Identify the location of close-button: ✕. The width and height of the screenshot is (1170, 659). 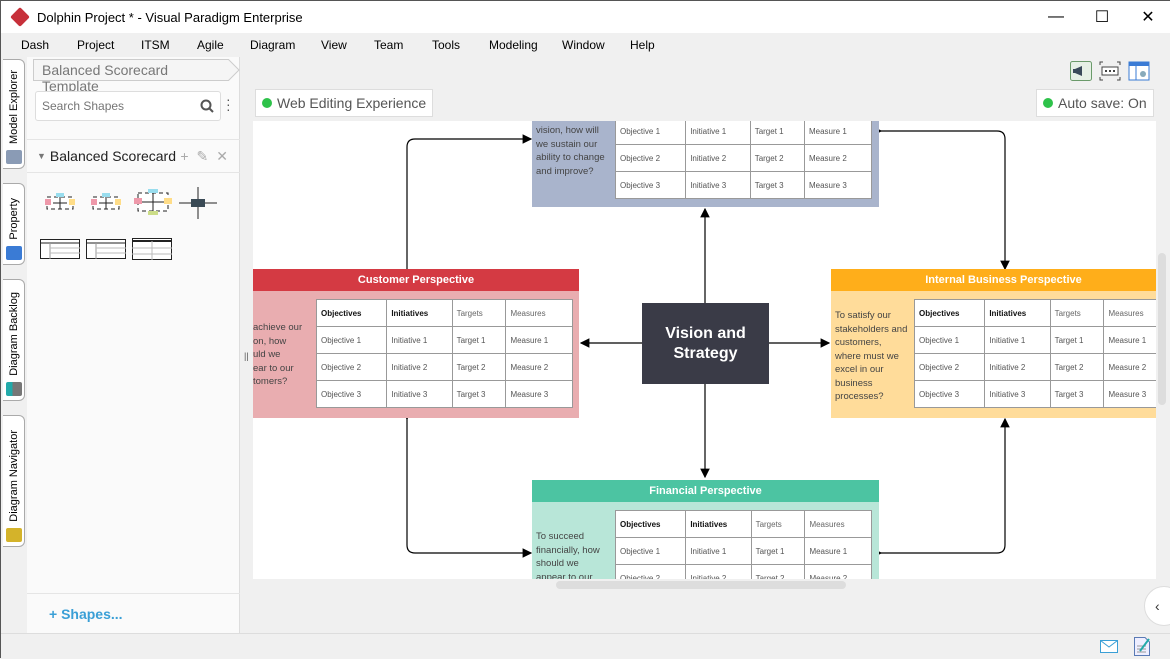
(1147, 17).